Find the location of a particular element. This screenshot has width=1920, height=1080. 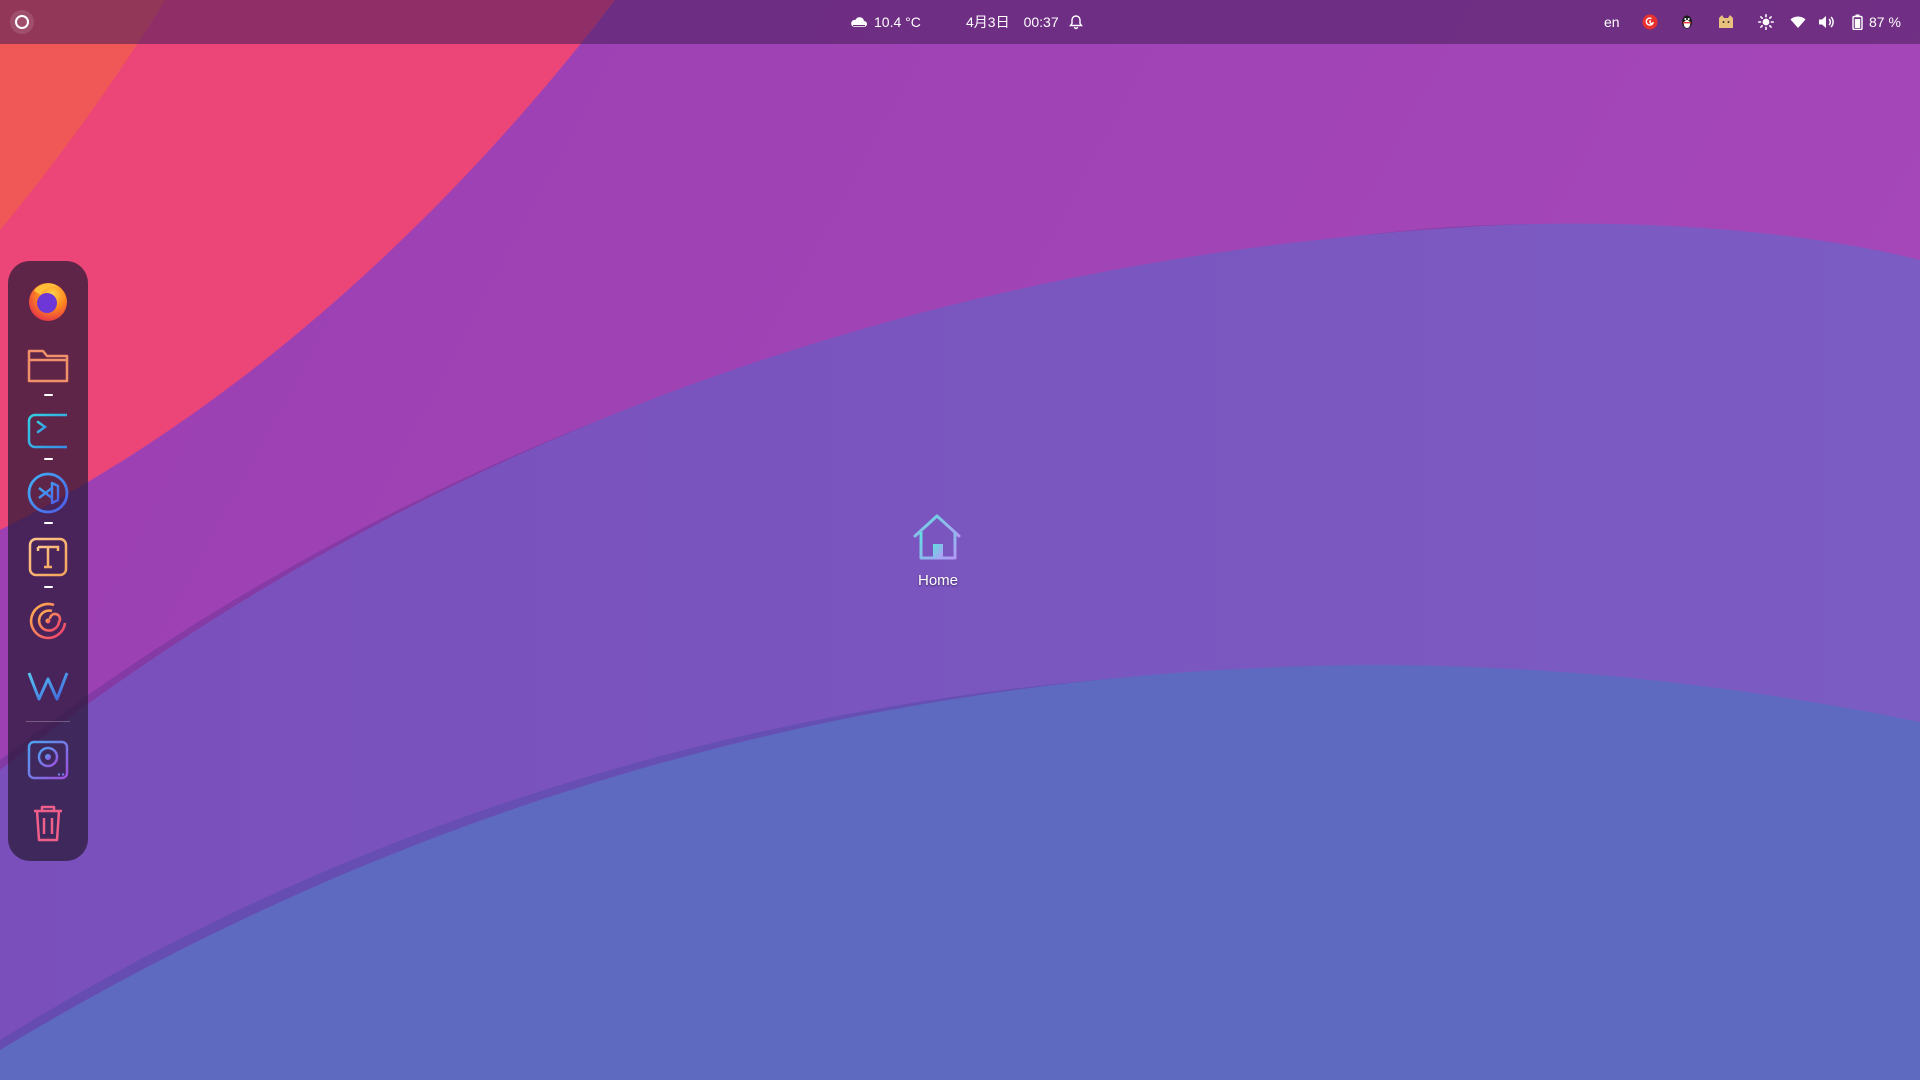

home-folder-icon is located at coordinates (937, 537).